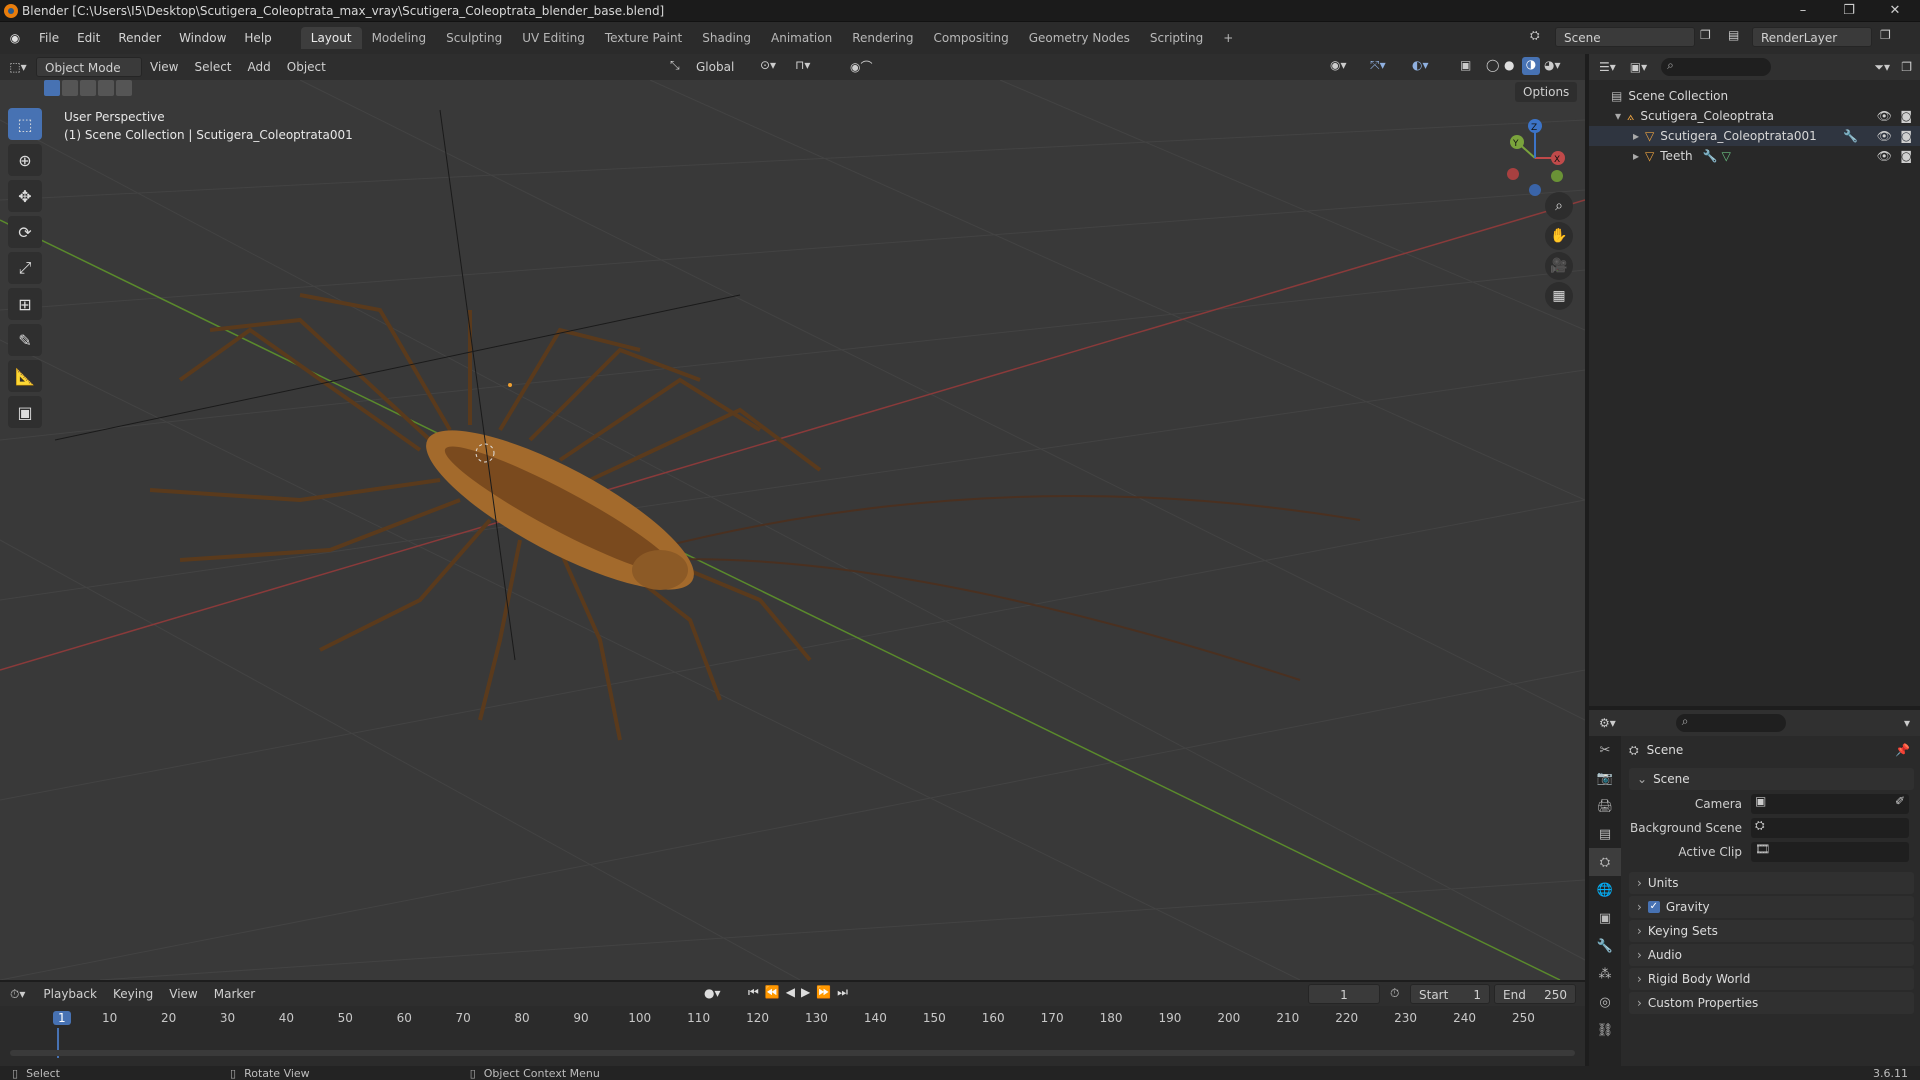 Image resolution: width=1920 pixels, height=1080 pixels. What do you see at coordinates (553, 38) in the screenshot?
I see `tab-uv-editing: UV Editing` at bounding box center [553, 38].